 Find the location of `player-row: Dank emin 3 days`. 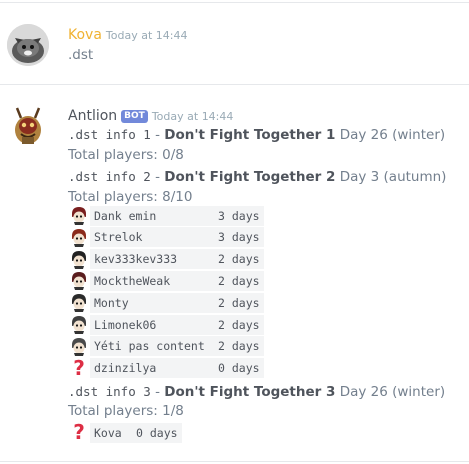

player-row: Dank emin 3 days is located at coordinates (166, 215).